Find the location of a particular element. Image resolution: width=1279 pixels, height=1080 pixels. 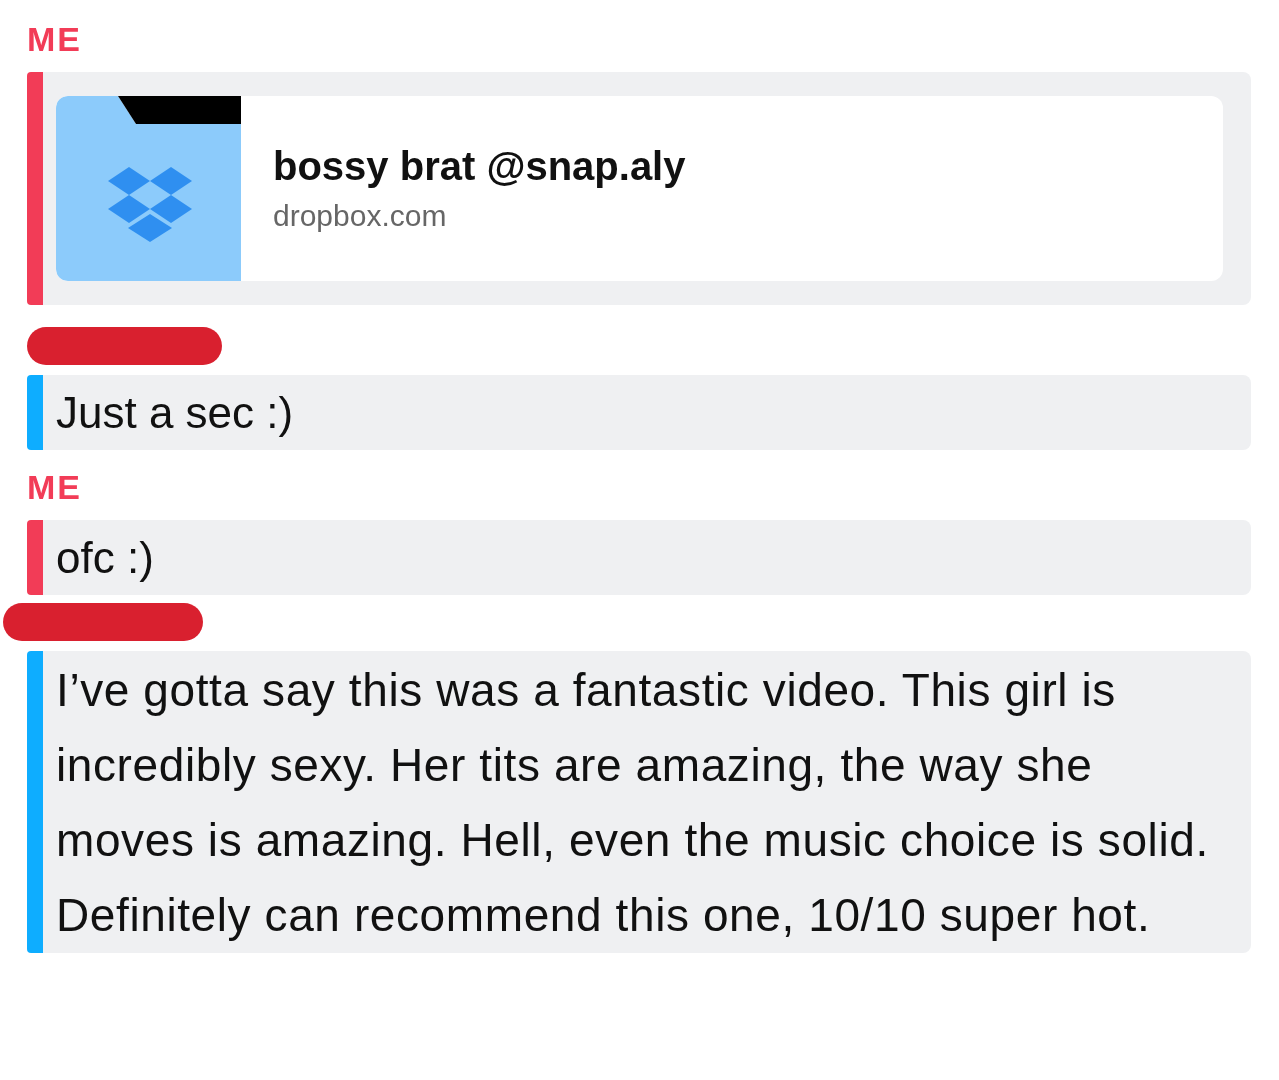

link-title: bossy brat @snap.aly is located at coordinates (479, 166).